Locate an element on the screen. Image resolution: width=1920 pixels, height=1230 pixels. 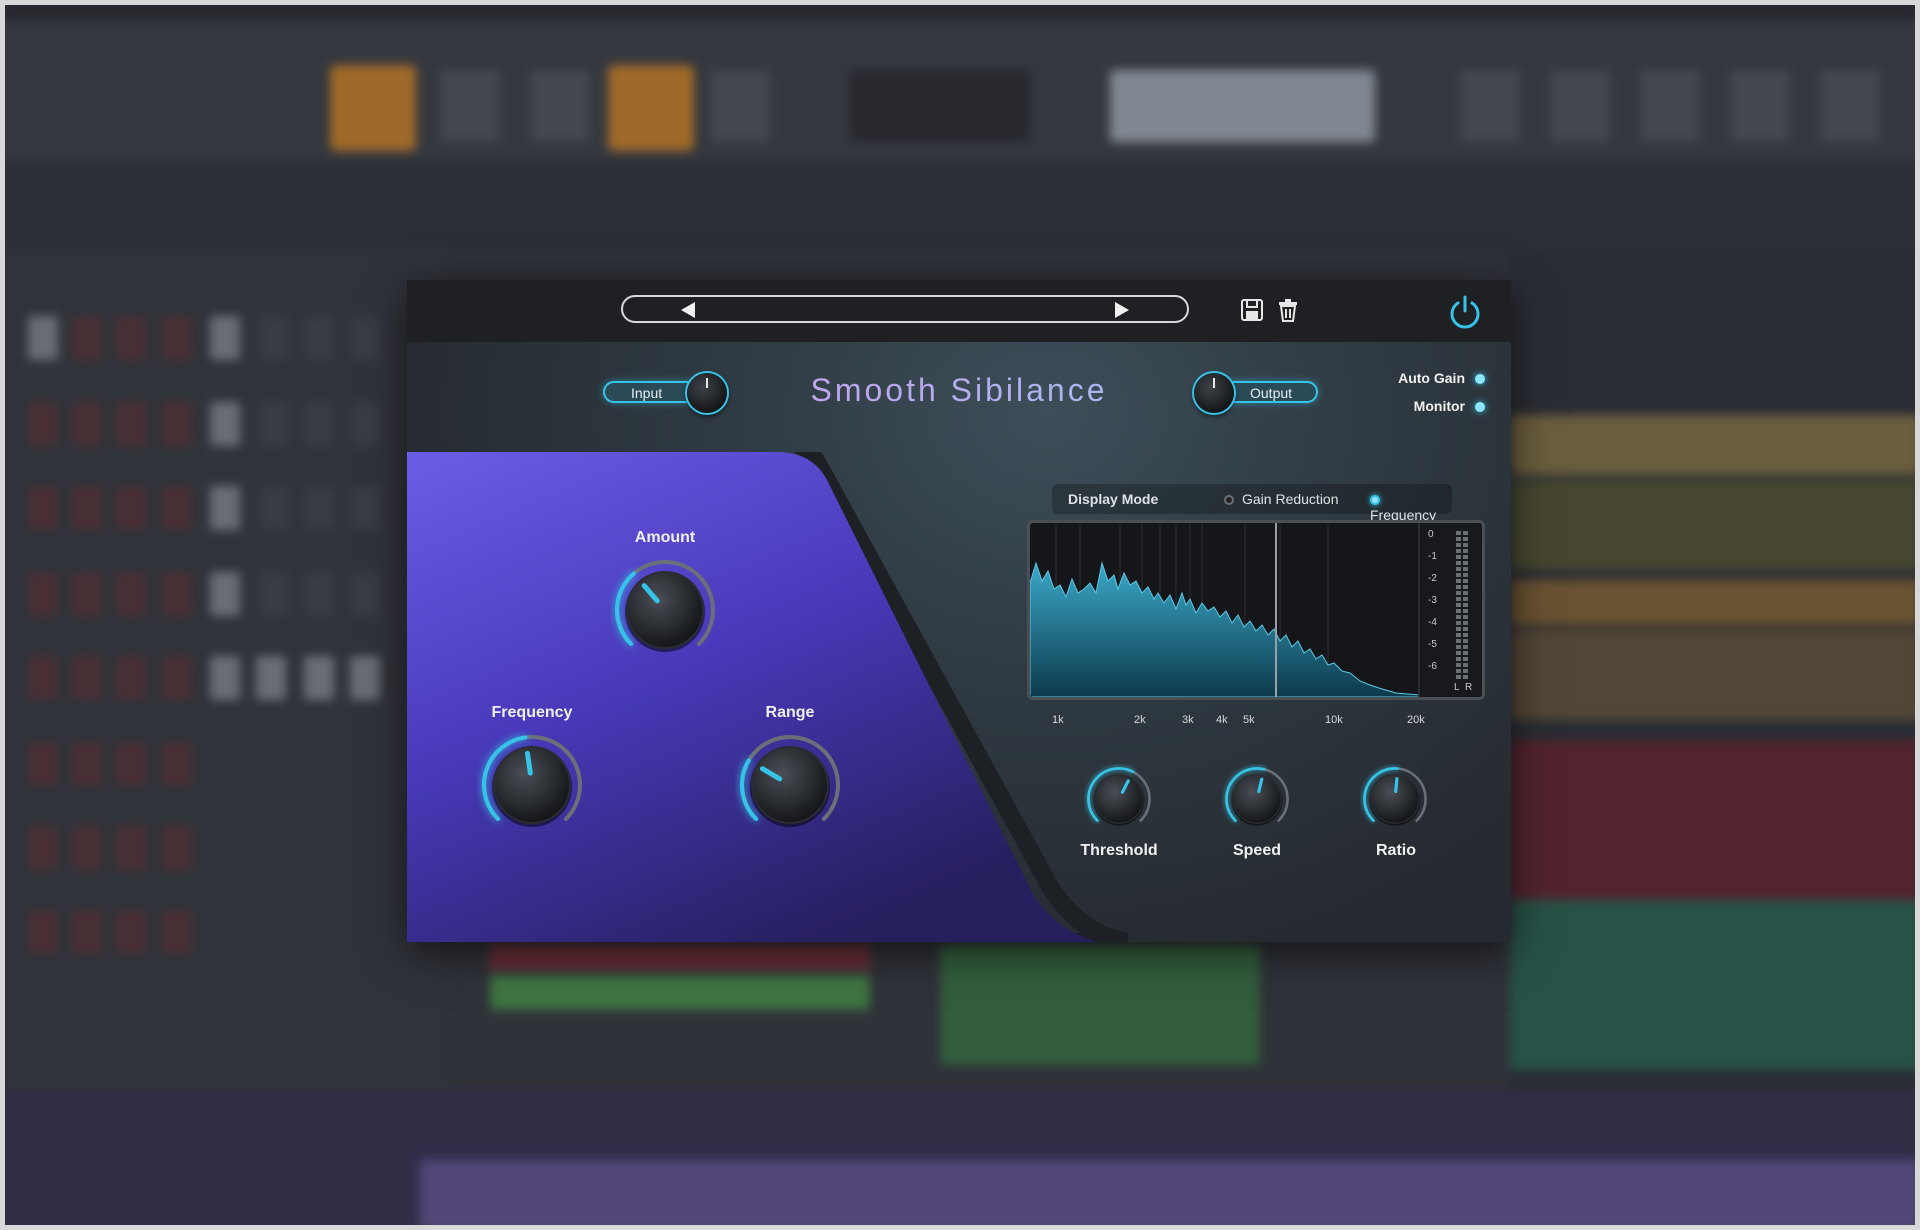
threshold-label: Threshold is located at coordinates (1119, 850).